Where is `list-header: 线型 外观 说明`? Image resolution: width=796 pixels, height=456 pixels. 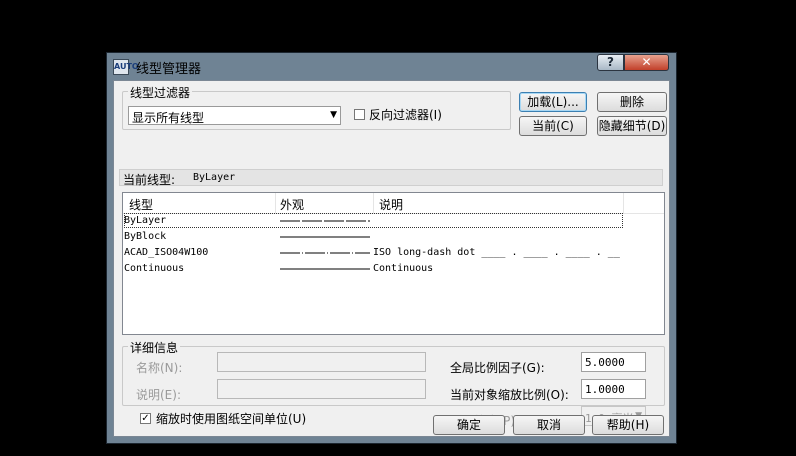
list-header: 线型 外观 说明 is located at coordinates (393, 203).